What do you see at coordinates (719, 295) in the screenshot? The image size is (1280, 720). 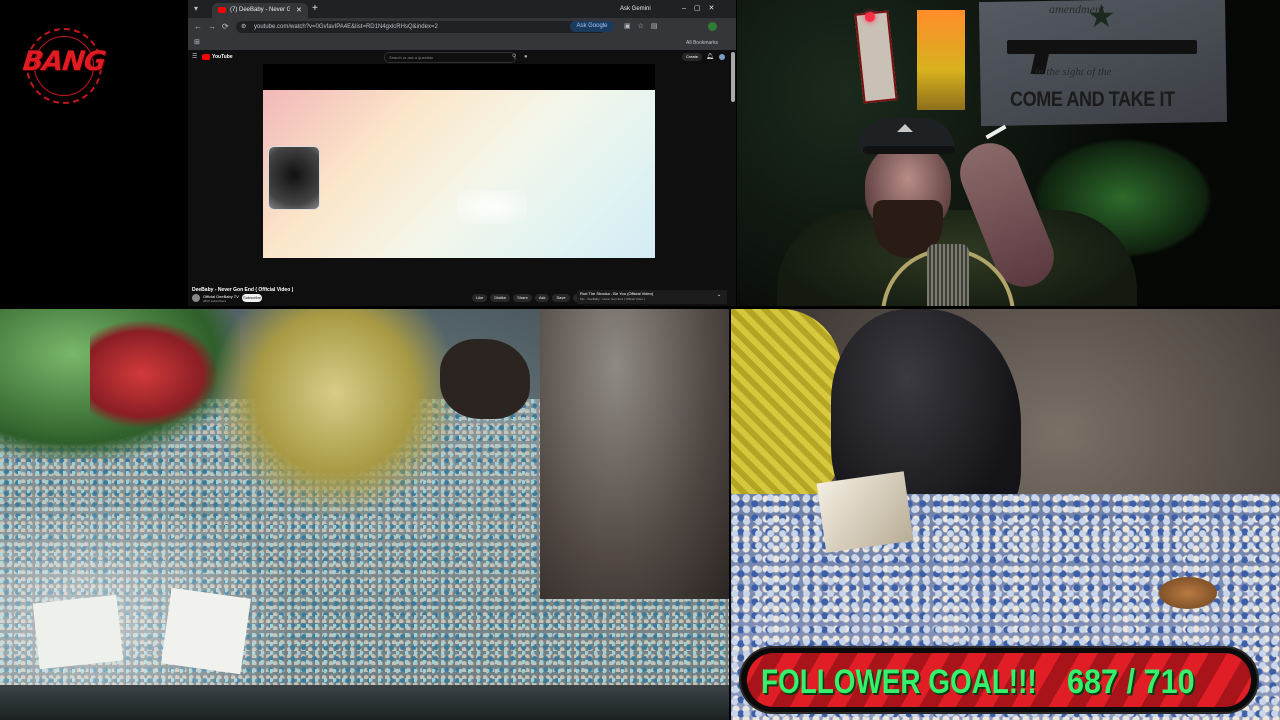 I see `chevron-down-icon: ⌄` at bounding box center [719, 295].